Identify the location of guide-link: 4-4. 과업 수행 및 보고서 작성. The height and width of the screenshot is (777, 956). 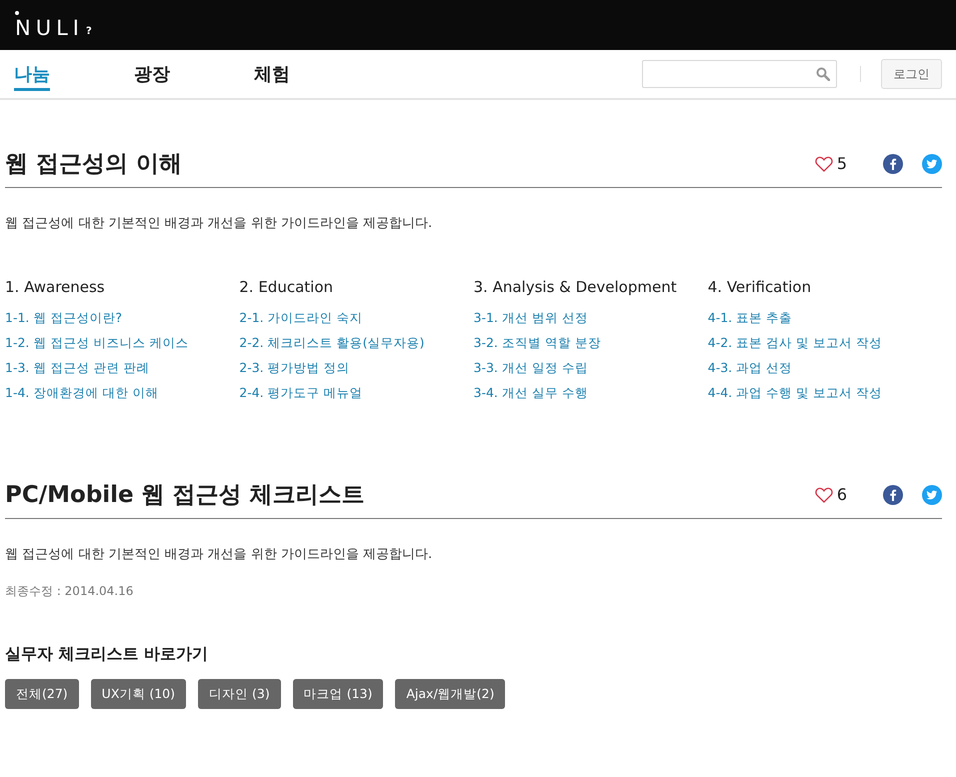
(795, 392).